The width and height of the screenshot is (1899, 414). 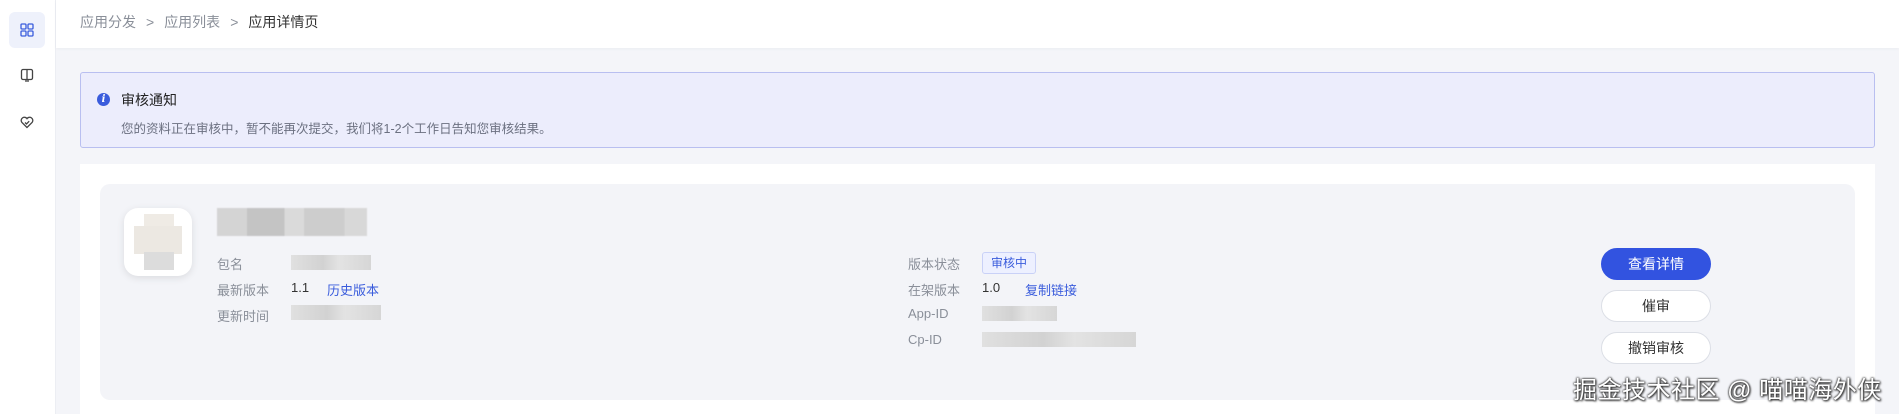 I want to click on sidebar-item-apps, so click(x=27, y=30).